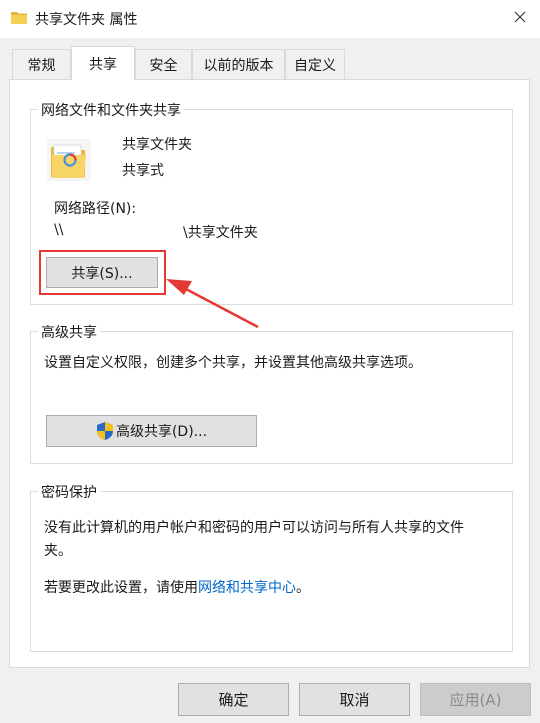 This screenshot has width=540, height=723. I want to click on advanced-share-description: 设置自定义权限，创建多个共享，并设置其他高级共享选项。, so click(233, 363).